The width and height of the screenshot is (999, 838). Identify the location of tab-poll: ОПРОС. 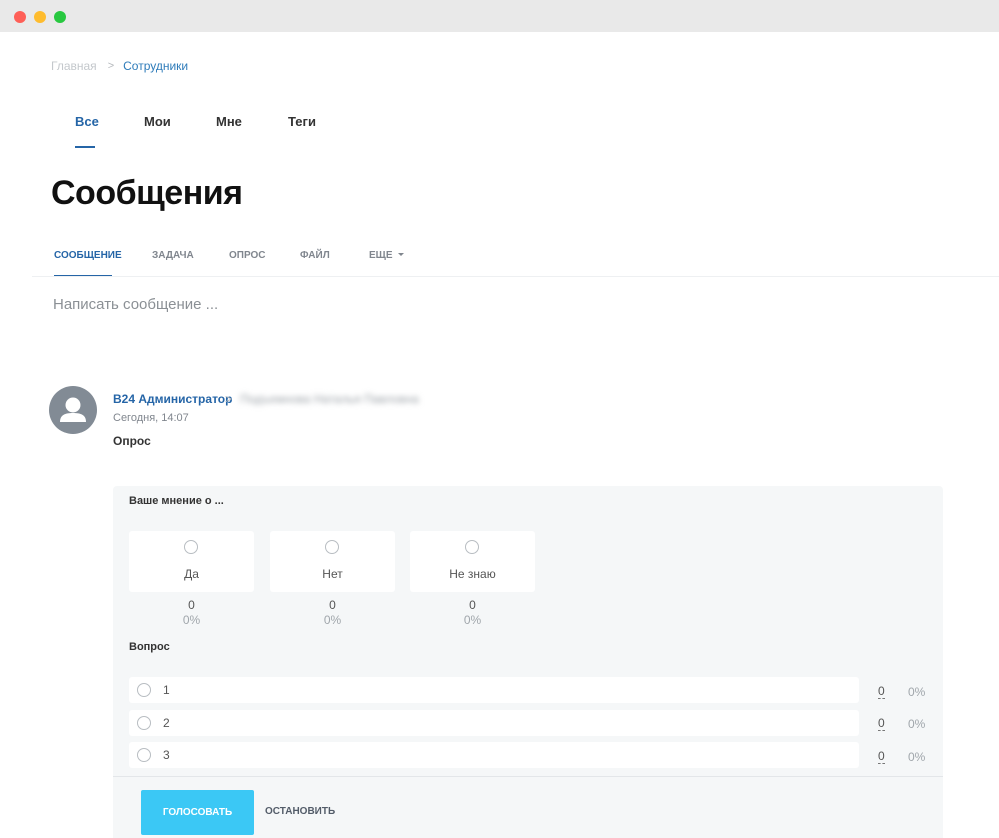
(264, 263).